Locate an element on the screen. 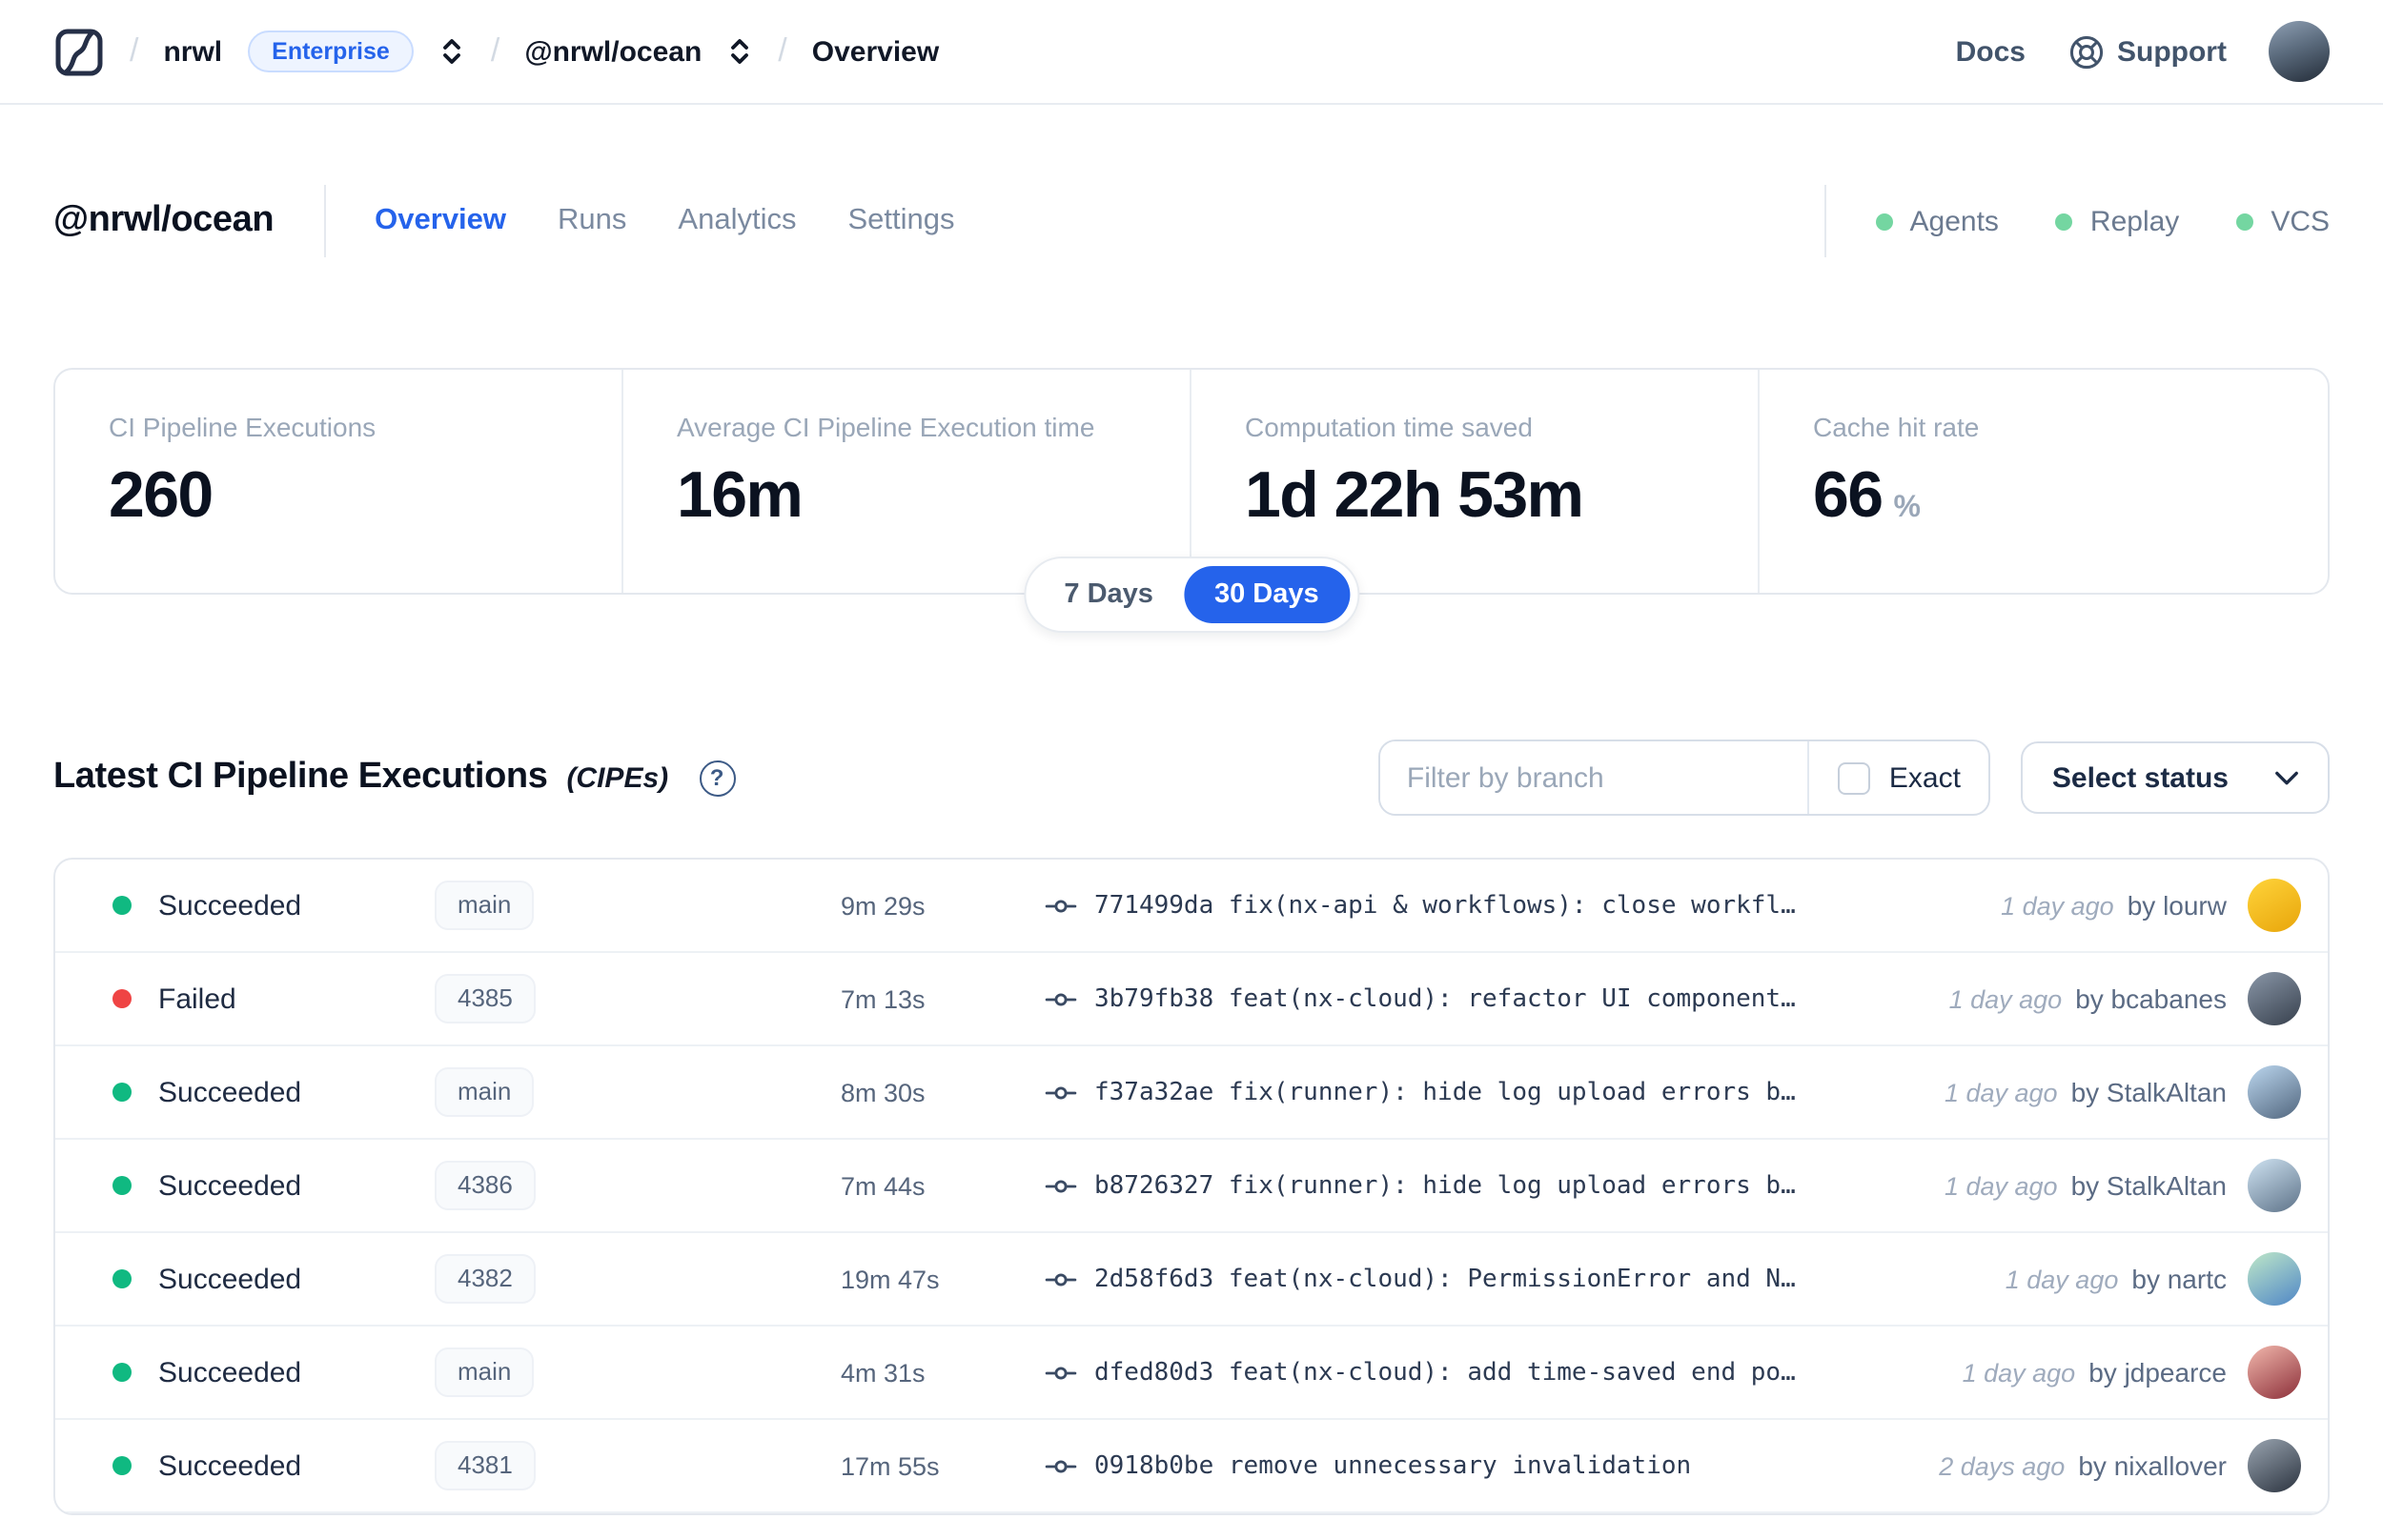  user-avatar is located at coordinates (2299, 51).